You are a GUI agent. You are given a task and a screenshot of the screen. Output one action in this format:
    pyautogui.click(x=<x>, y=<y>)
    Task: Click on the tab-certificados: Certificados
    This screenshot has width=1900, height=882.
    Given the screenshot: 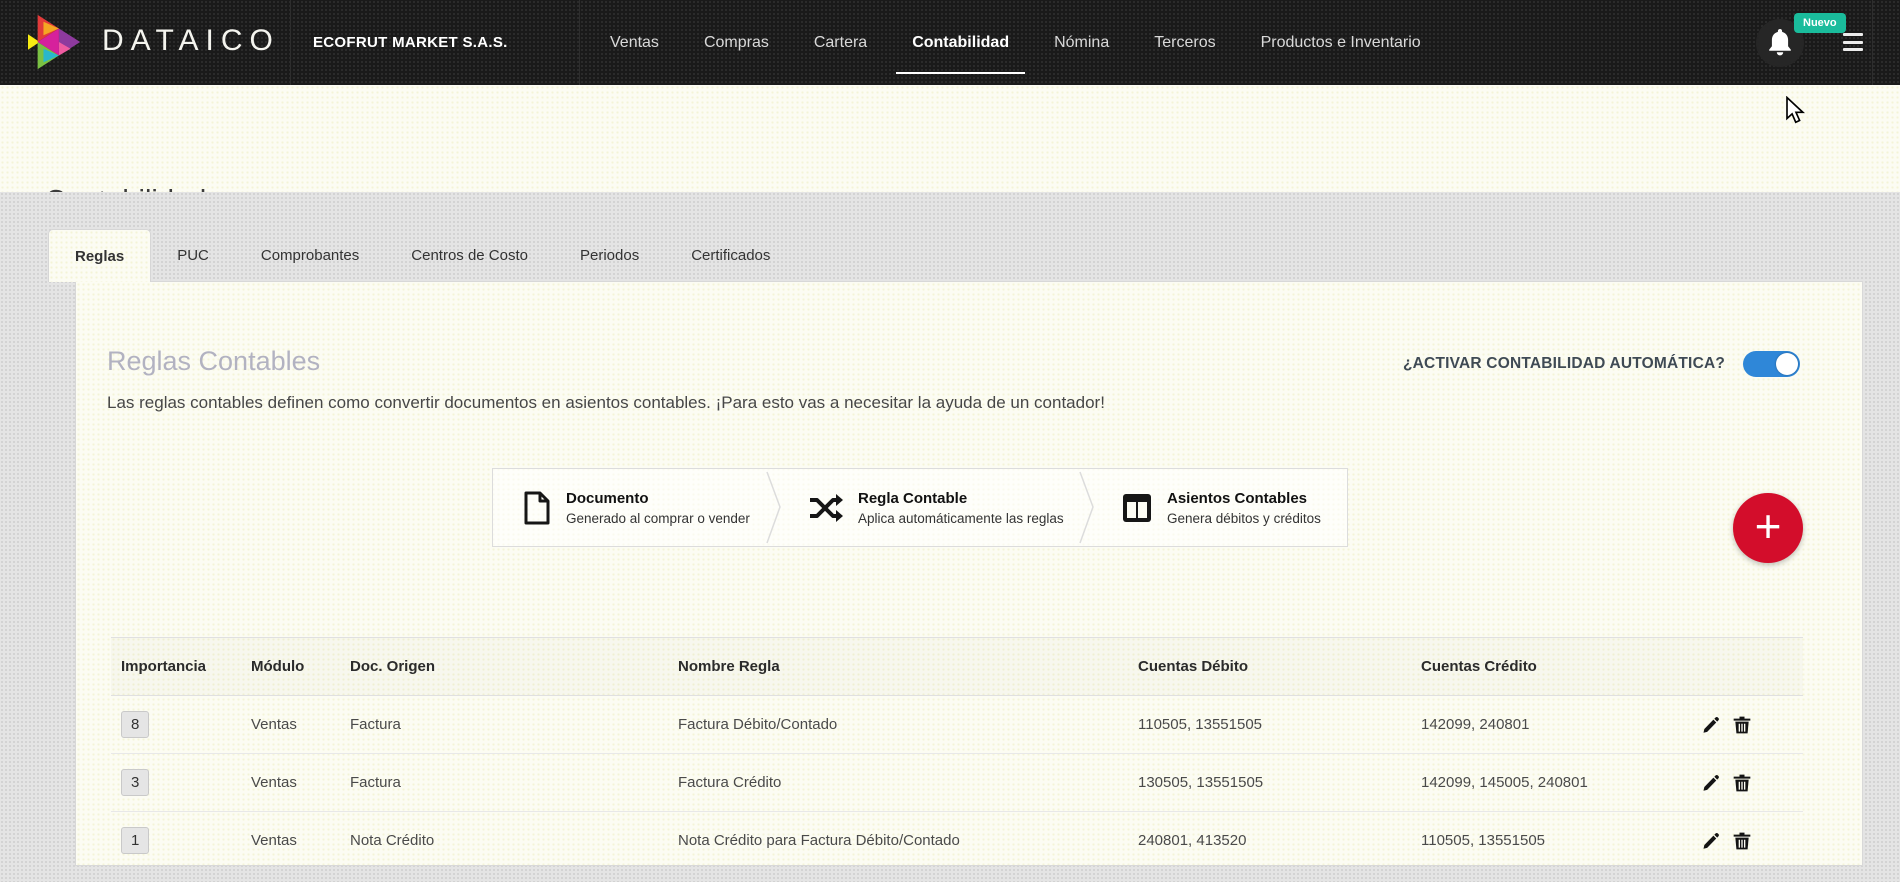 What is the action you would take?
    pyautogui.click(x=730, y=255)
    